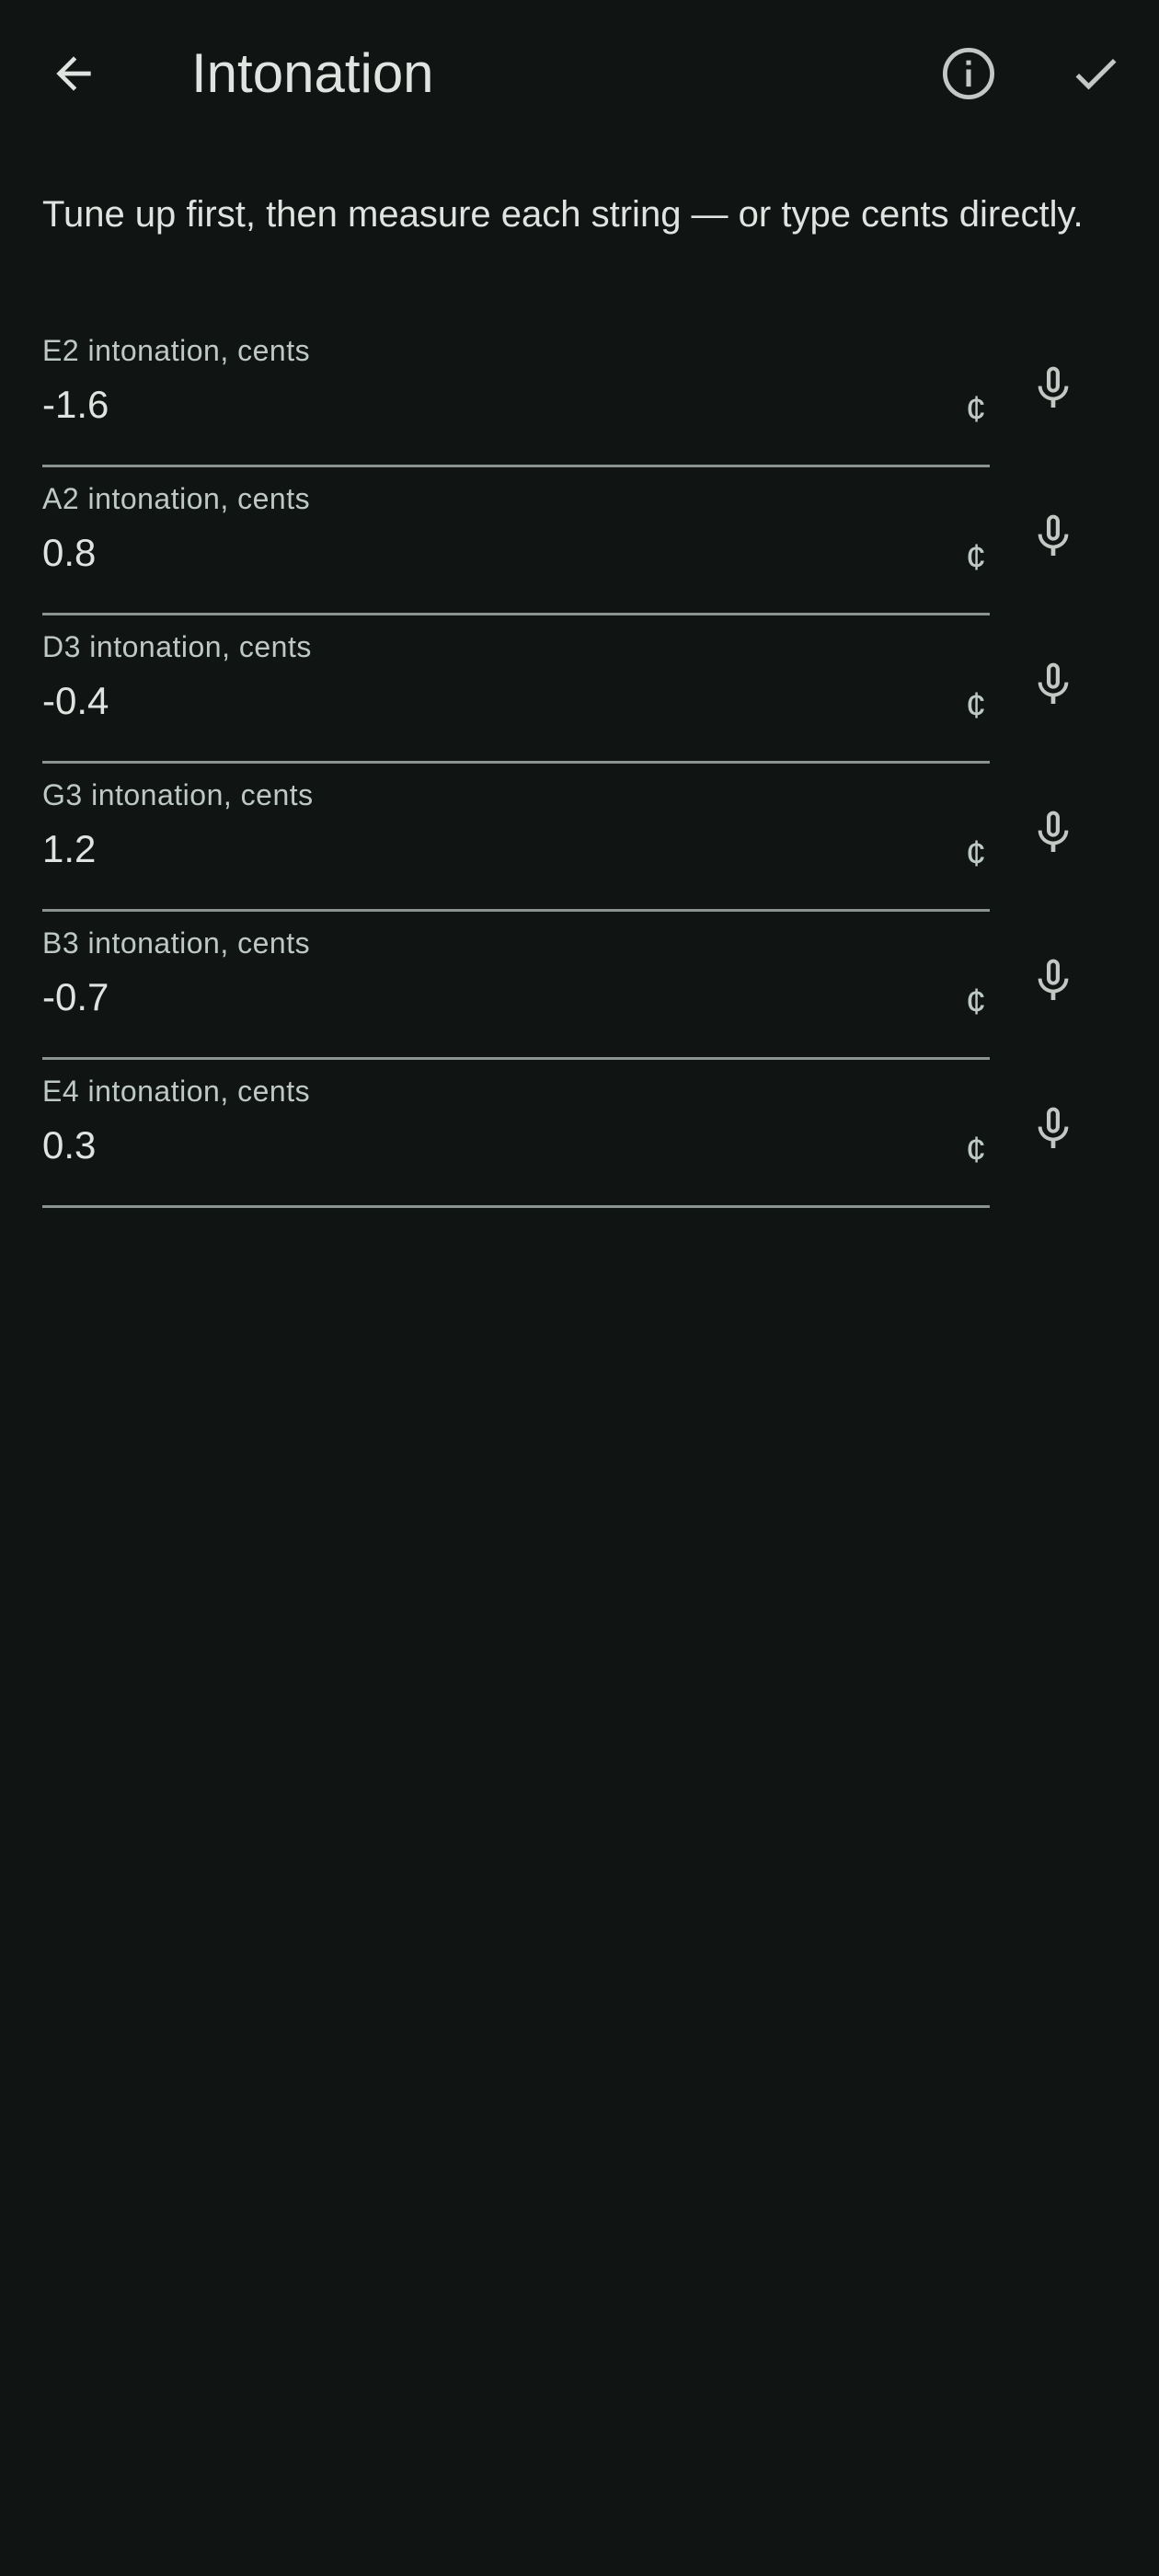 The height and width of the screenshot is (2576, 1159). I want to click on info-icon, so click(968, 73).